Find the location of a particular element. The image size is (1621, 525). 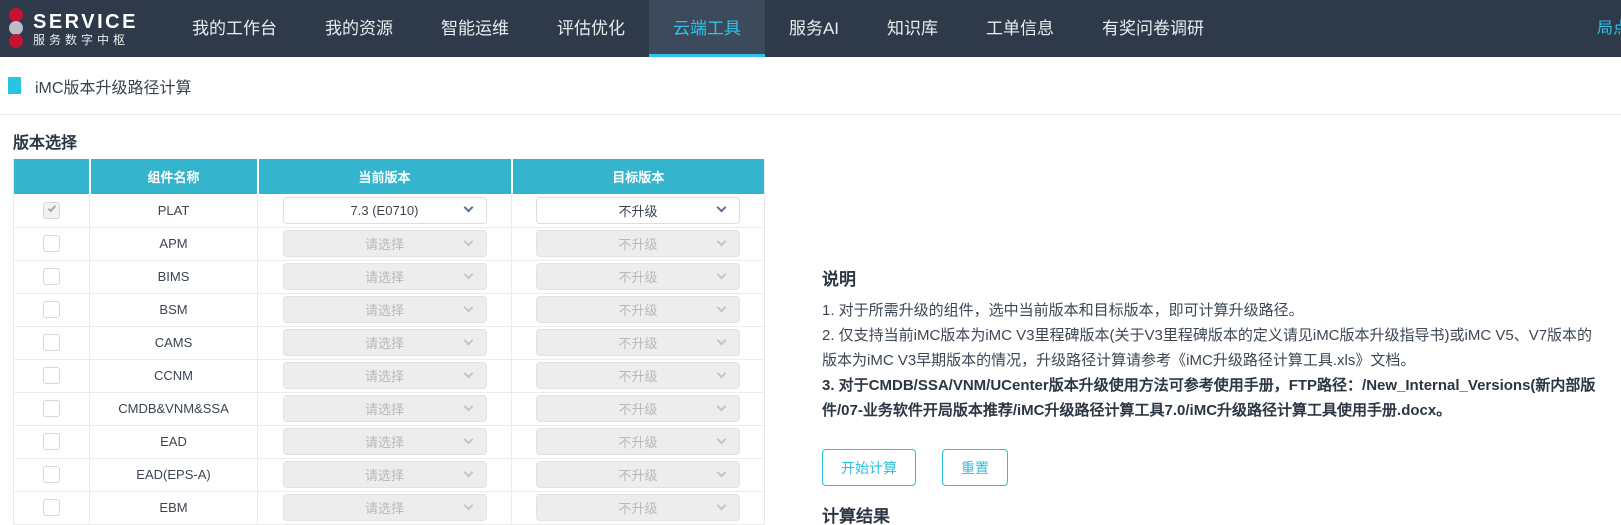

nav-right-link: 局点 is located at coordinates (1609, 28).